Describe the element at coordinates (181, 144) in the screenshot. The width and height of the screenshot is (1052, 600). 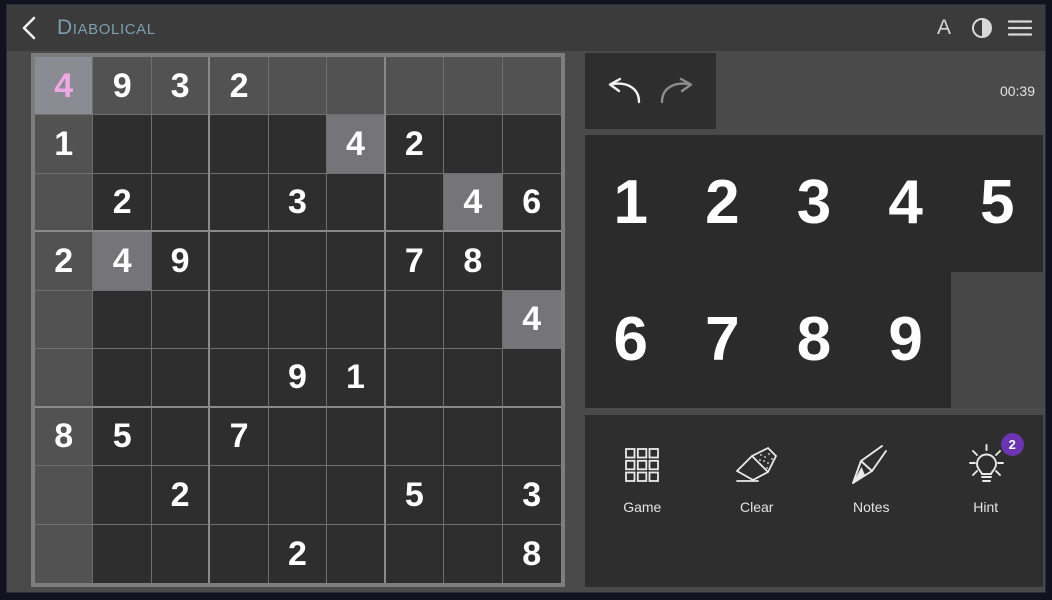
I see `cell-r2c3` at that location.